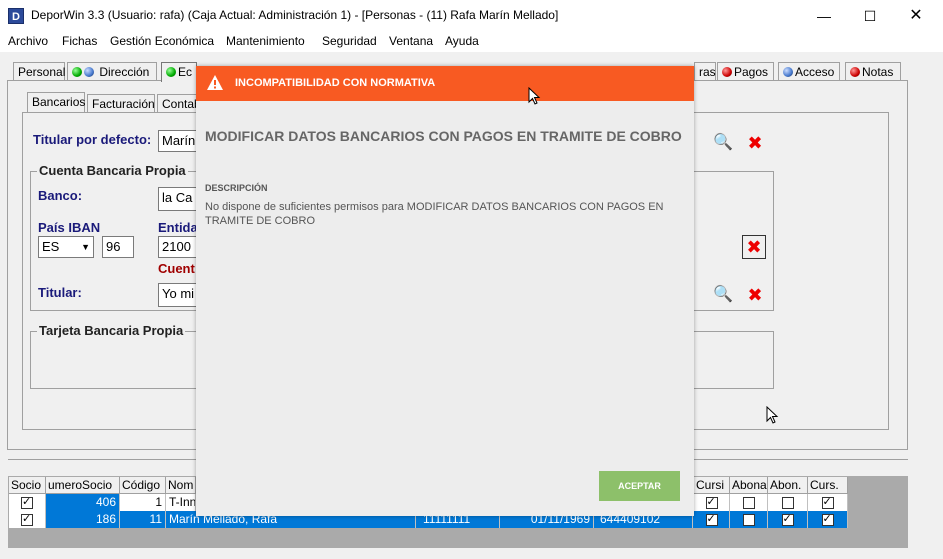 This screenshot has width=943, height=559. What do you see at coordinates (143, 485) in the screenshot?
I see `grid-header-codigo: Código` at bounding box center [143, 485].